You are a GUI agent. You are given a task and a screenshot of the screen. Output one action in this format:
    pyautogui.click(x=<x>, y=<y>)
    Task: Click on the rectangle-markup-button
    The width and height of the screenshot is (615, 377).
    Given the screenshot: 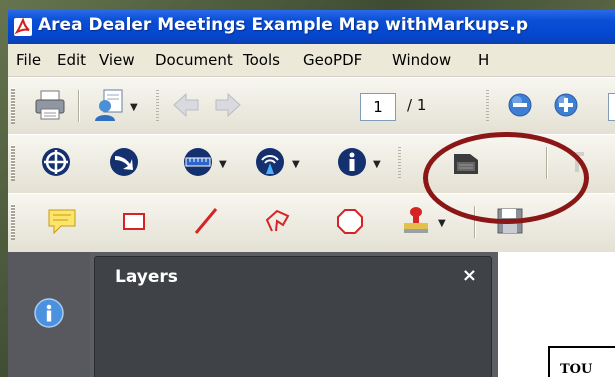 What is the action you would take?
    pyautogui.click(x=134, y=221)
    